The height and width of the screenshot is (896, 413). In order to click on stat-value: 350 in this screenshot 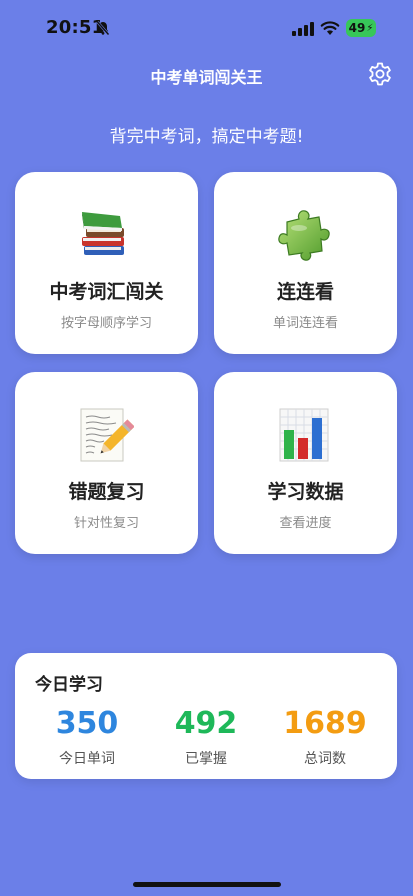, I will do `click(87, 723)`.